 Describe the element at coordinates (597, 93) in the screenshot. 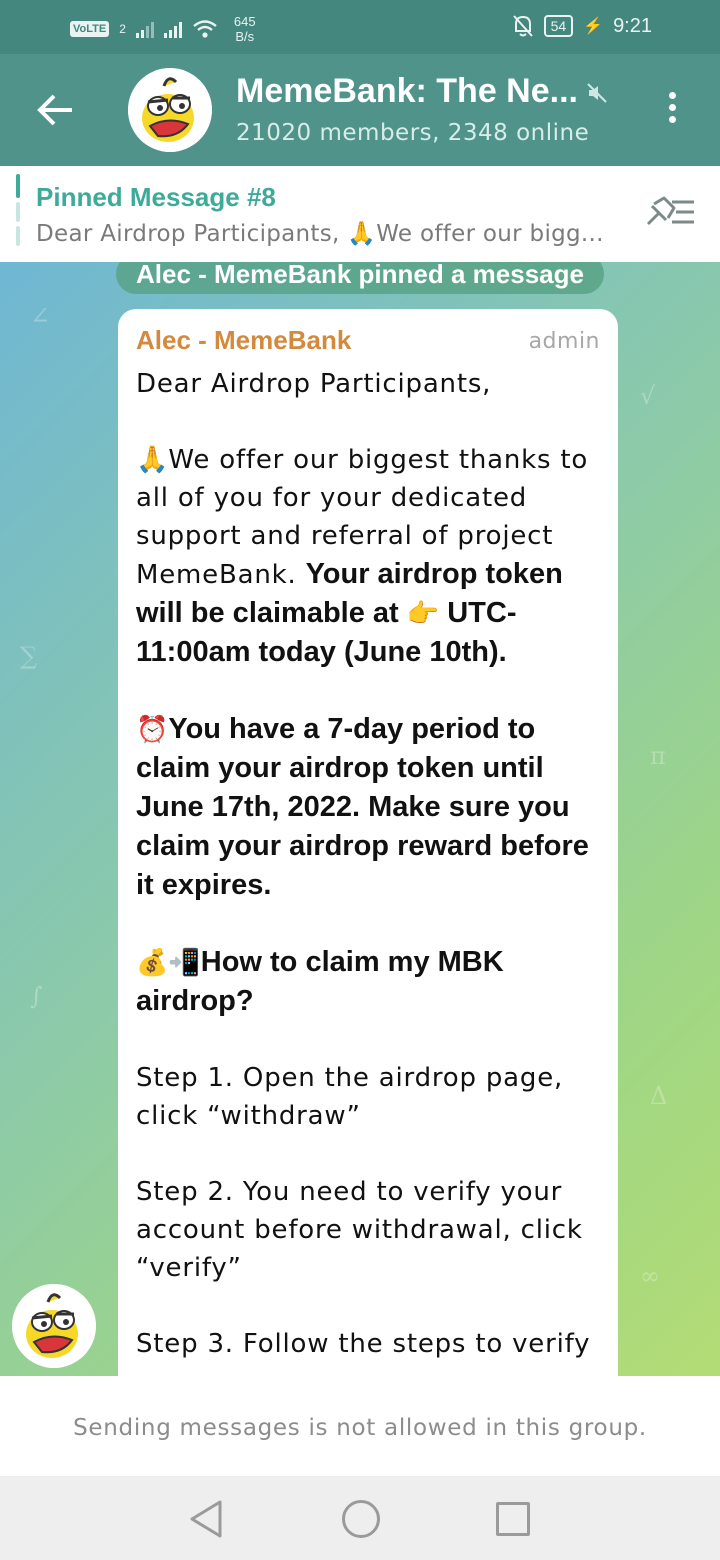

I see `muted-speaker-icon` at that location.